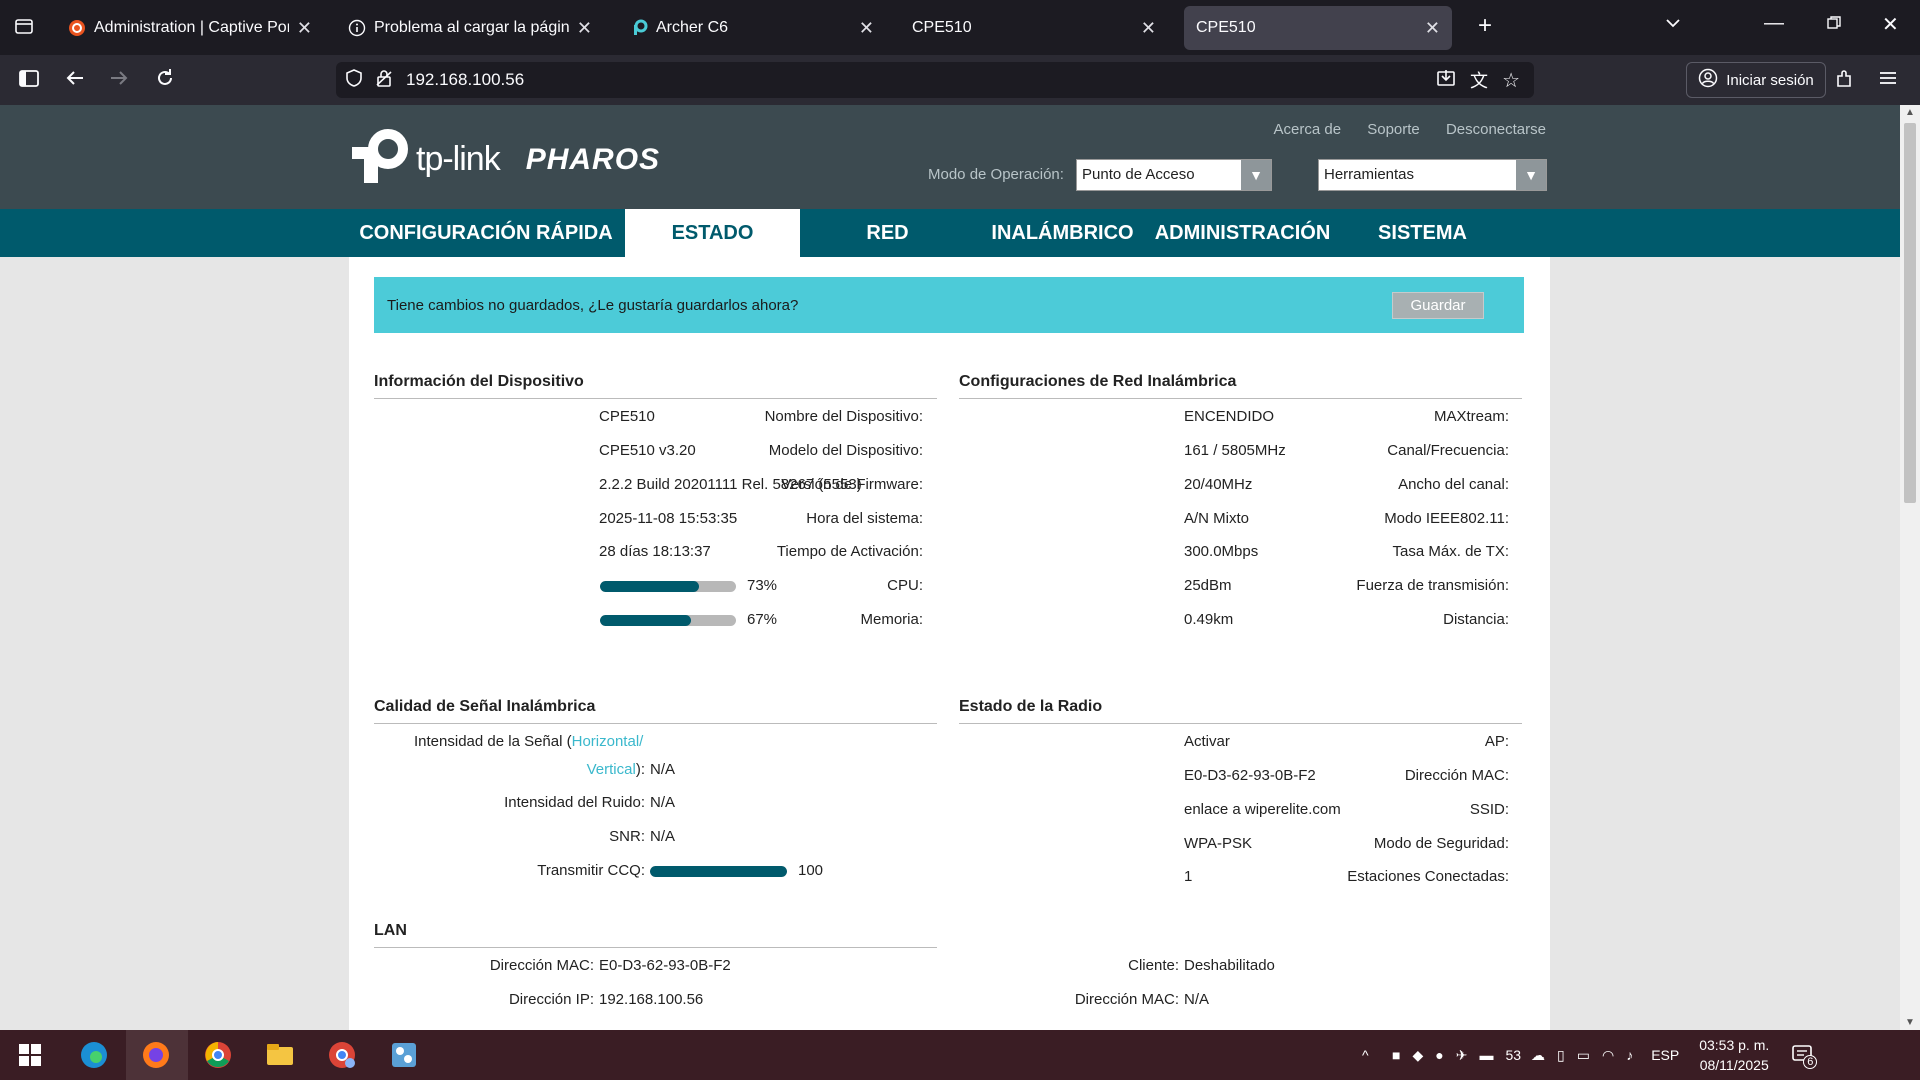 Image resolution: width=1920 pixels, height=1080 pixels. I want to click on security-value: WPA-PSK, so click(1218, 843).